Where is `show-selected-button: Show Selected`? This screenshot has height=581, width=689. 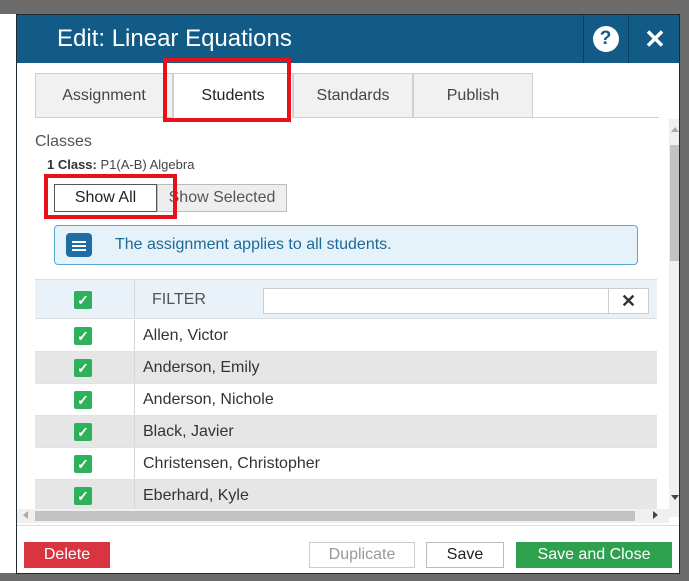 show-selected-button: Show Selected is located at coordinates (222, 198).